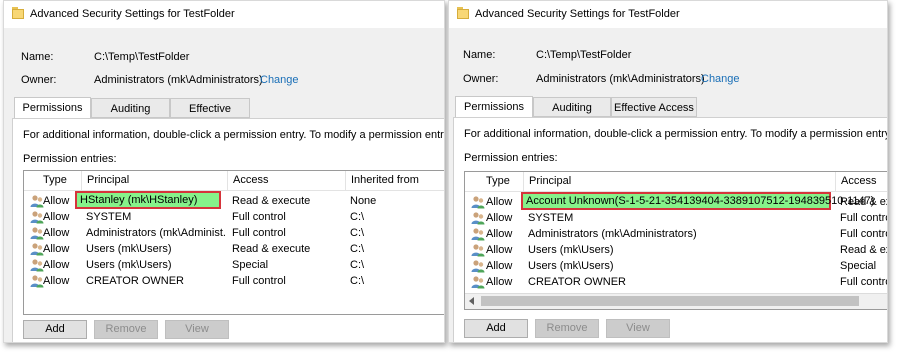  What do you see at coordinates (394, 180) in the screenshot?
I see `column-header-inherited-from: Inherited from` at bounding box center [394, 180].